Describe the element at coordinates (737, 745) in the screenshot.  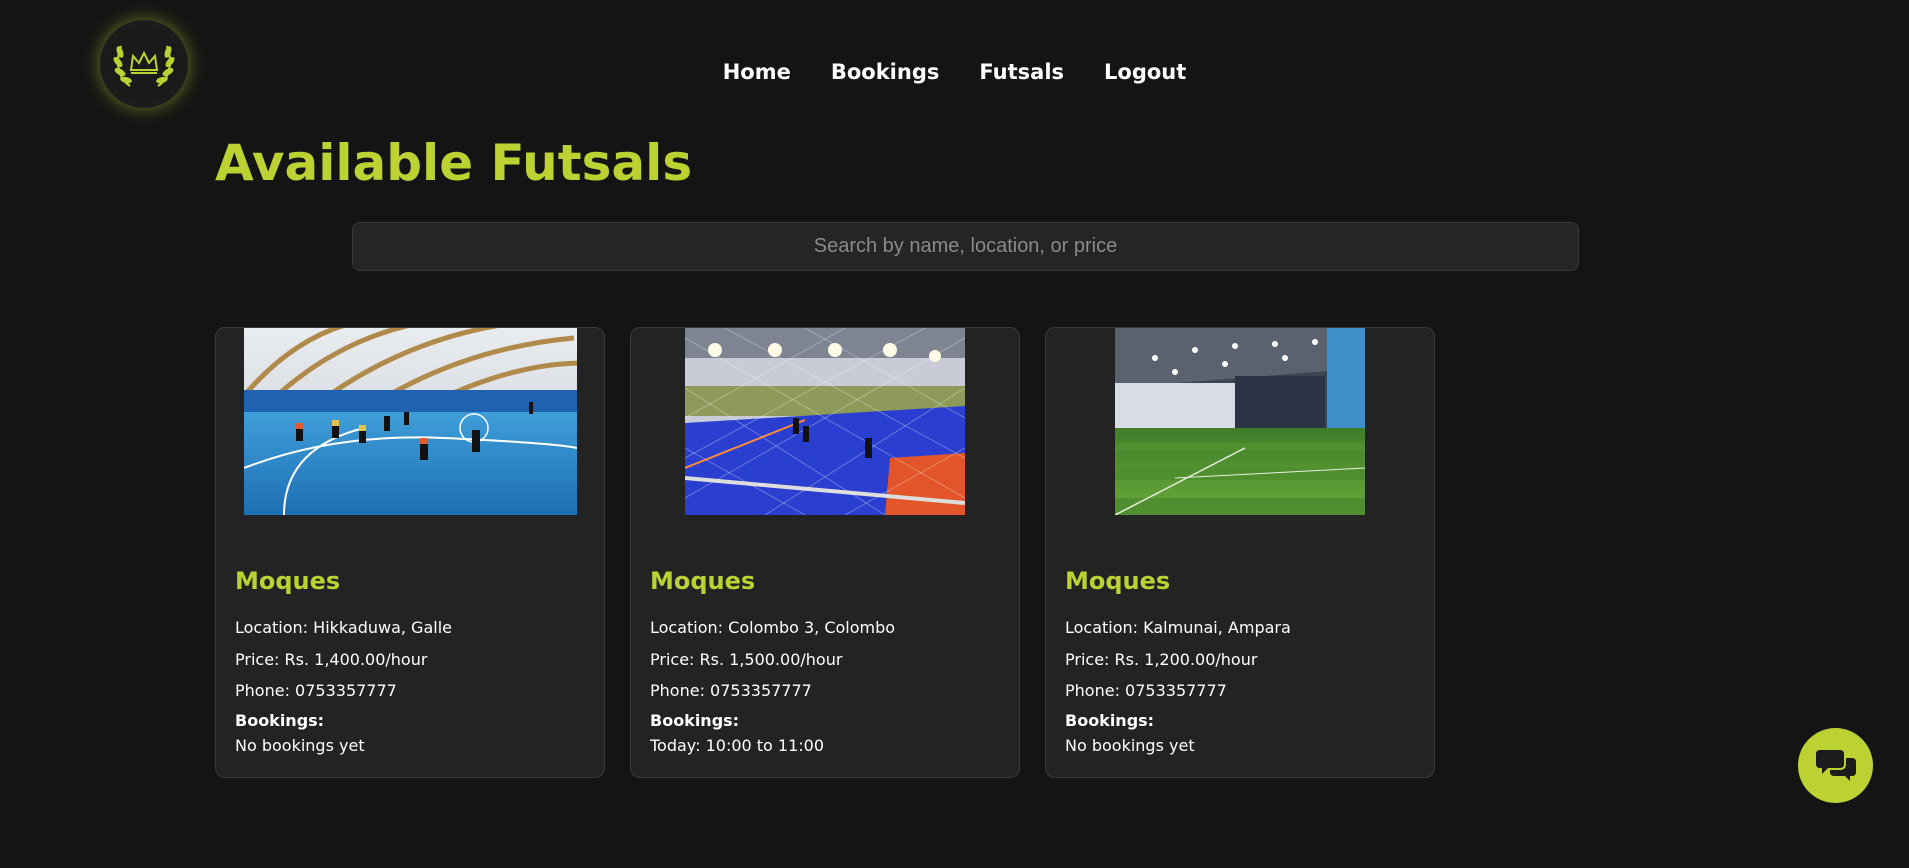
I see `bookings-value: Today: 10:00 to 11:00` at that location.